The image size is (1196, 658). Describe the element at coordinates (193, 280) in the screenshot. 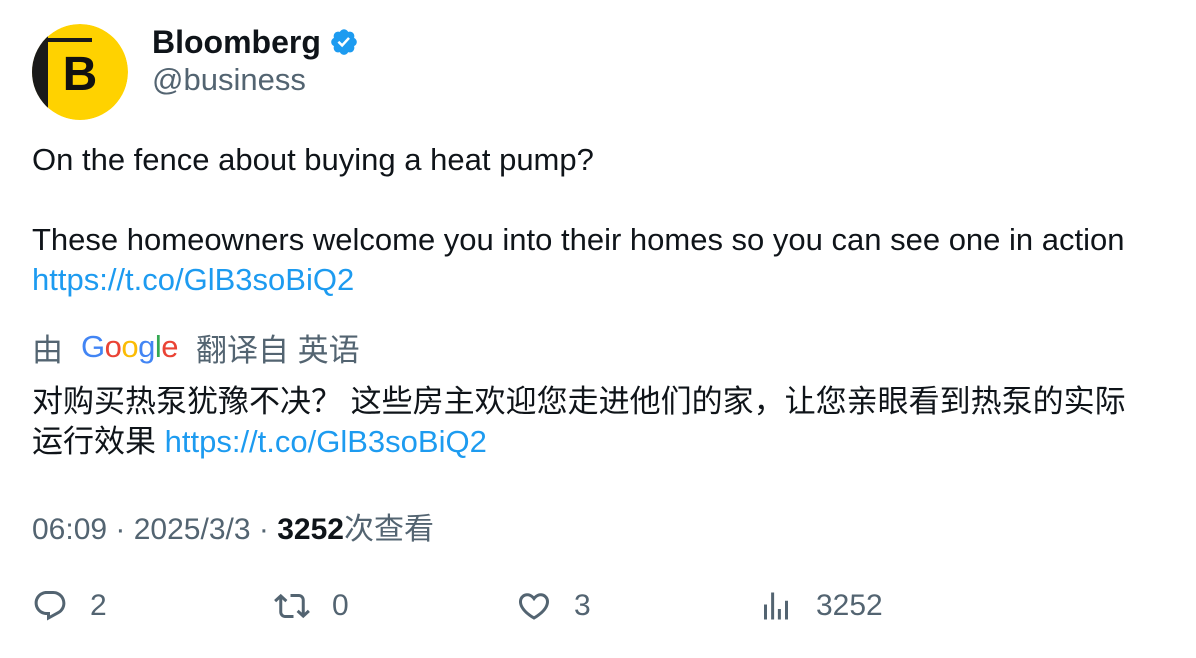

I see `tweet-link: https://t.co/GlB3soBiQ2` at that location.